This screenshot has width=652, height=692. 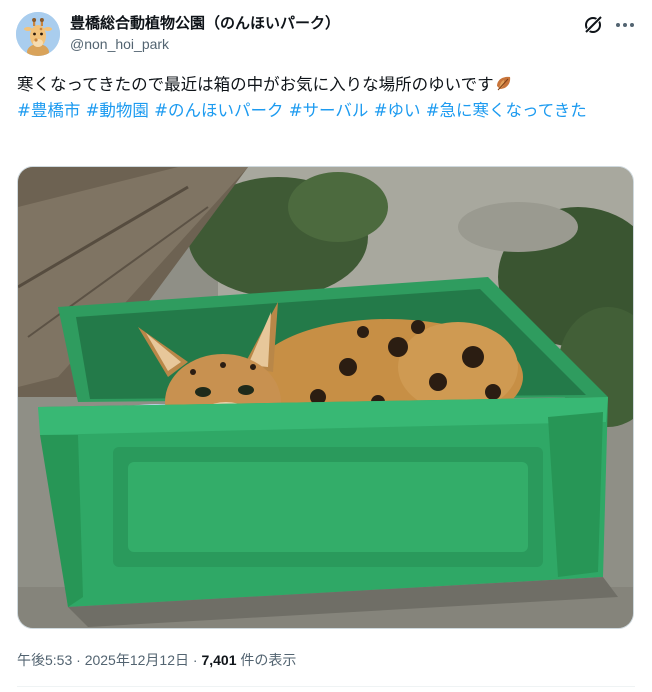 I want to click on post-time: 午後5:53, so click(x=44, y=660).